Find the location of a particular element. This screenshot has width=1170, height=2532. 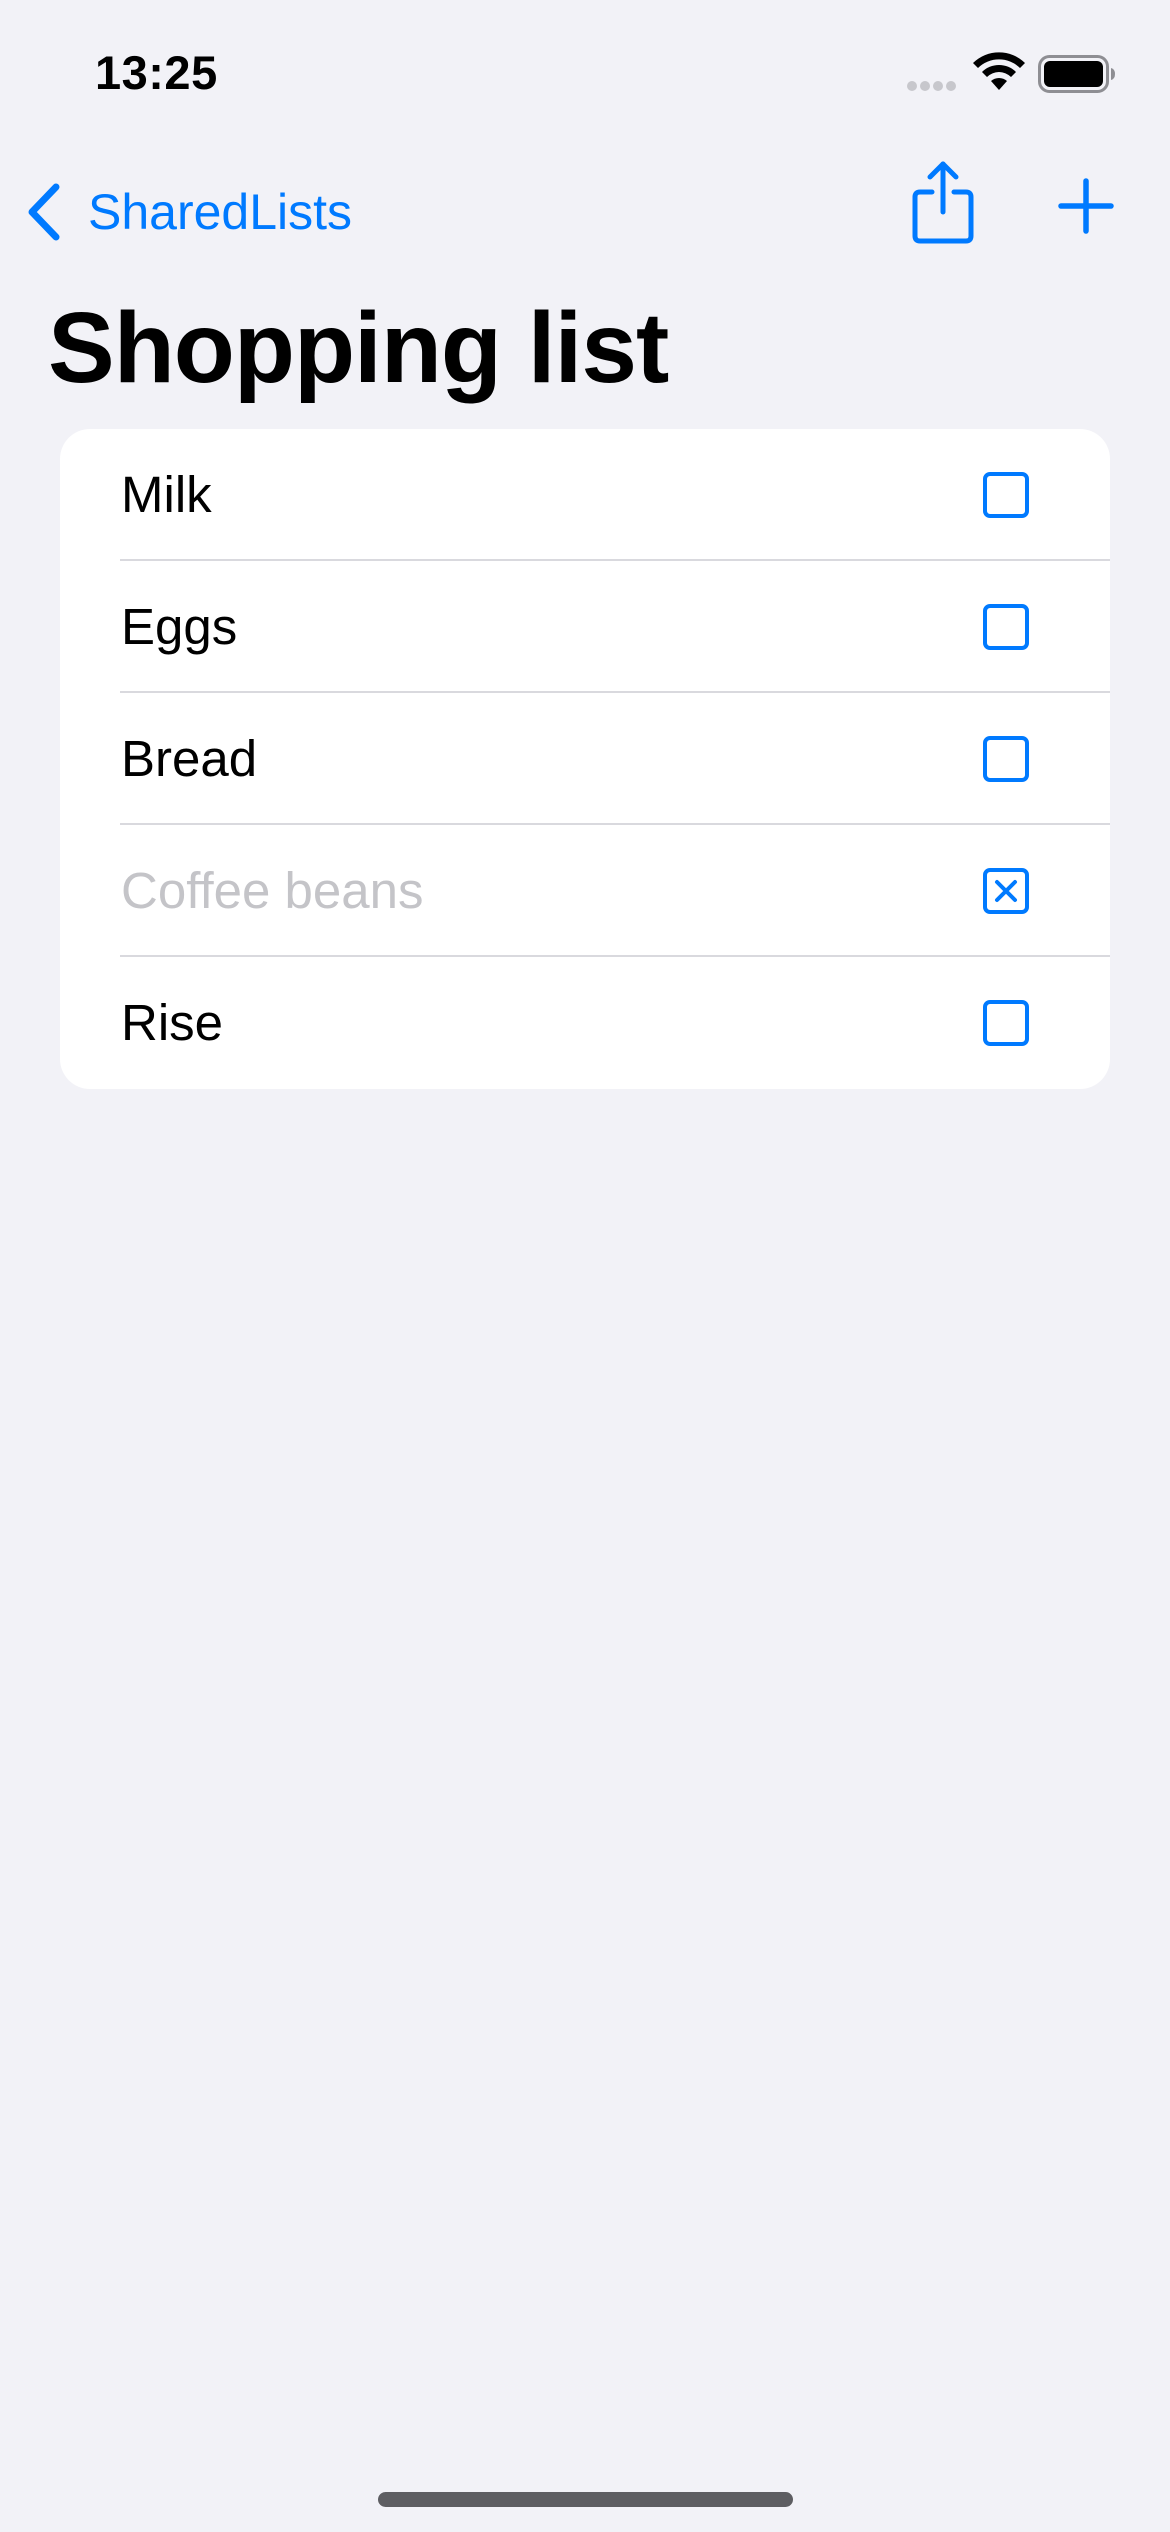

item-label: Milk is located at coordinates (166, 494).